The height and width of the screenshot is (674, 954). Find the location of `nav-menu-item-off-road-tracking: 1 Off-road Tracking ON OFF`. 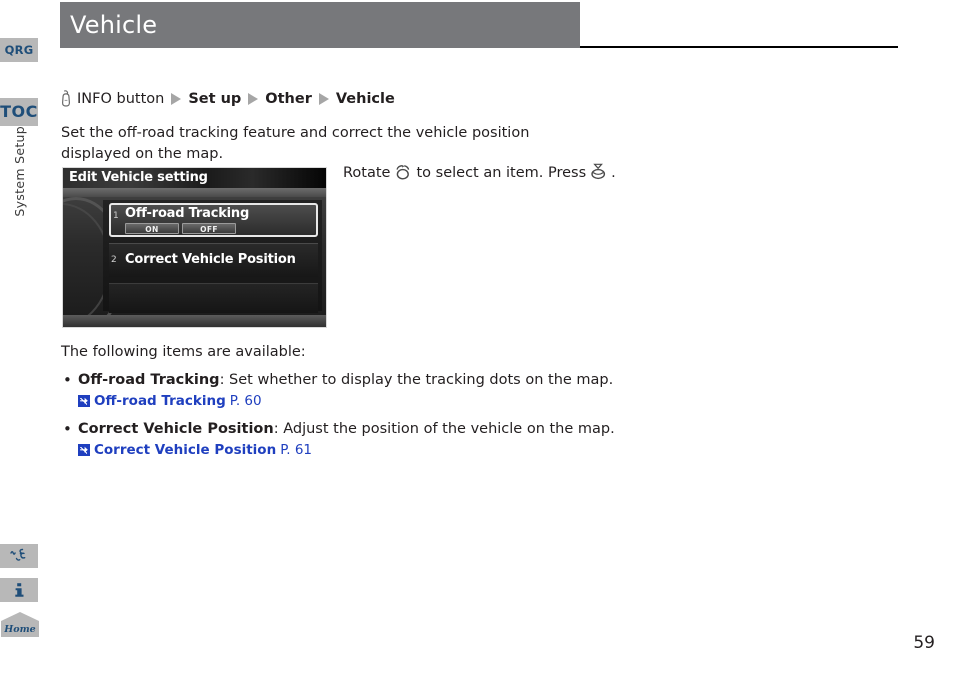

nav-menu-item-off-road-tracking: 1 Off-road Tracking ON OFF is located at coordinates (213, 220).